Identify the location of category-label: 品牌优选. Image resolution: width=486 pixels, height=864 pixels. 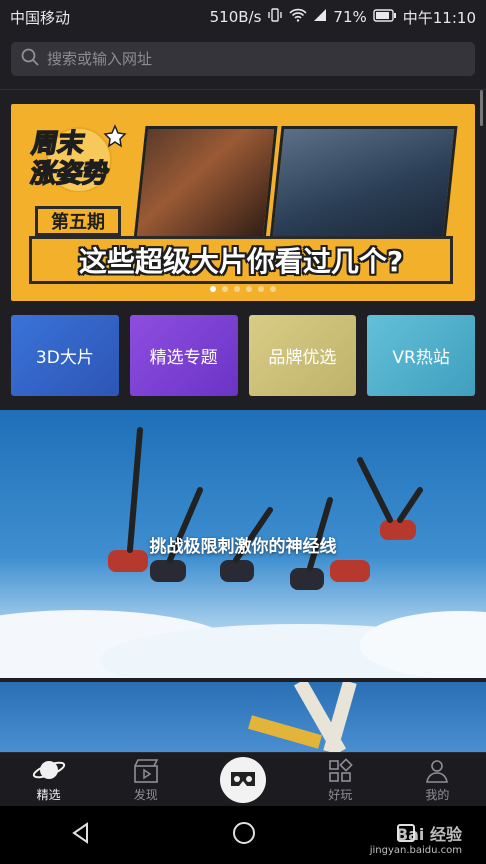
(302, 358).